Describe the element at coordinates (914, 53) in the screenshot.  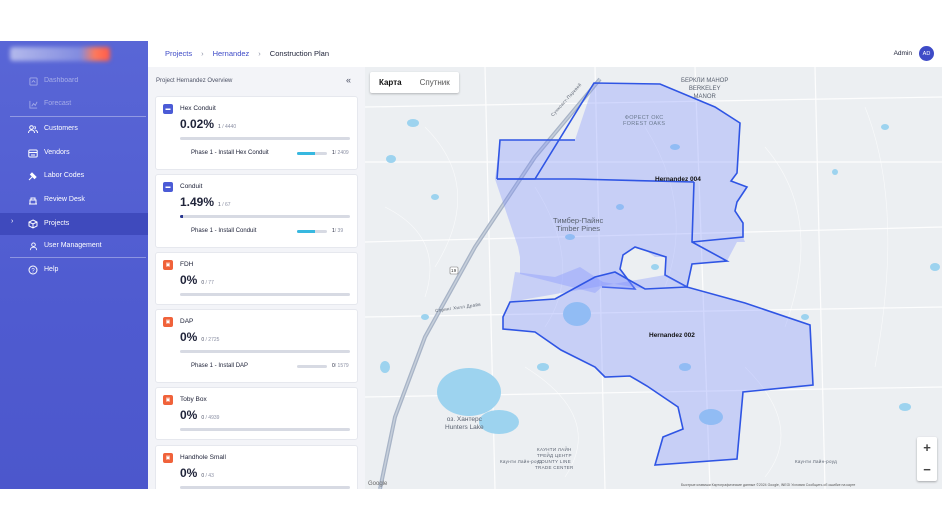
I see `user-menu: Admin AD` at that location.